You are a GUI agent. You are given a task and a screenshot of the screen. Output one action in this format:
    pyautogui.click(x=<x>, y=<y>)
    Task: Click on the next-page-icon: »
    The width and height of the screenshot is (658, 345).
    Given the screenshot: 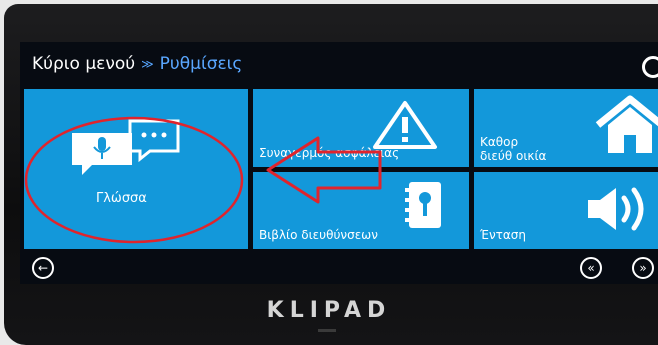 What is the action you would take?
    pyautogui.click(x=643, y=268)
    